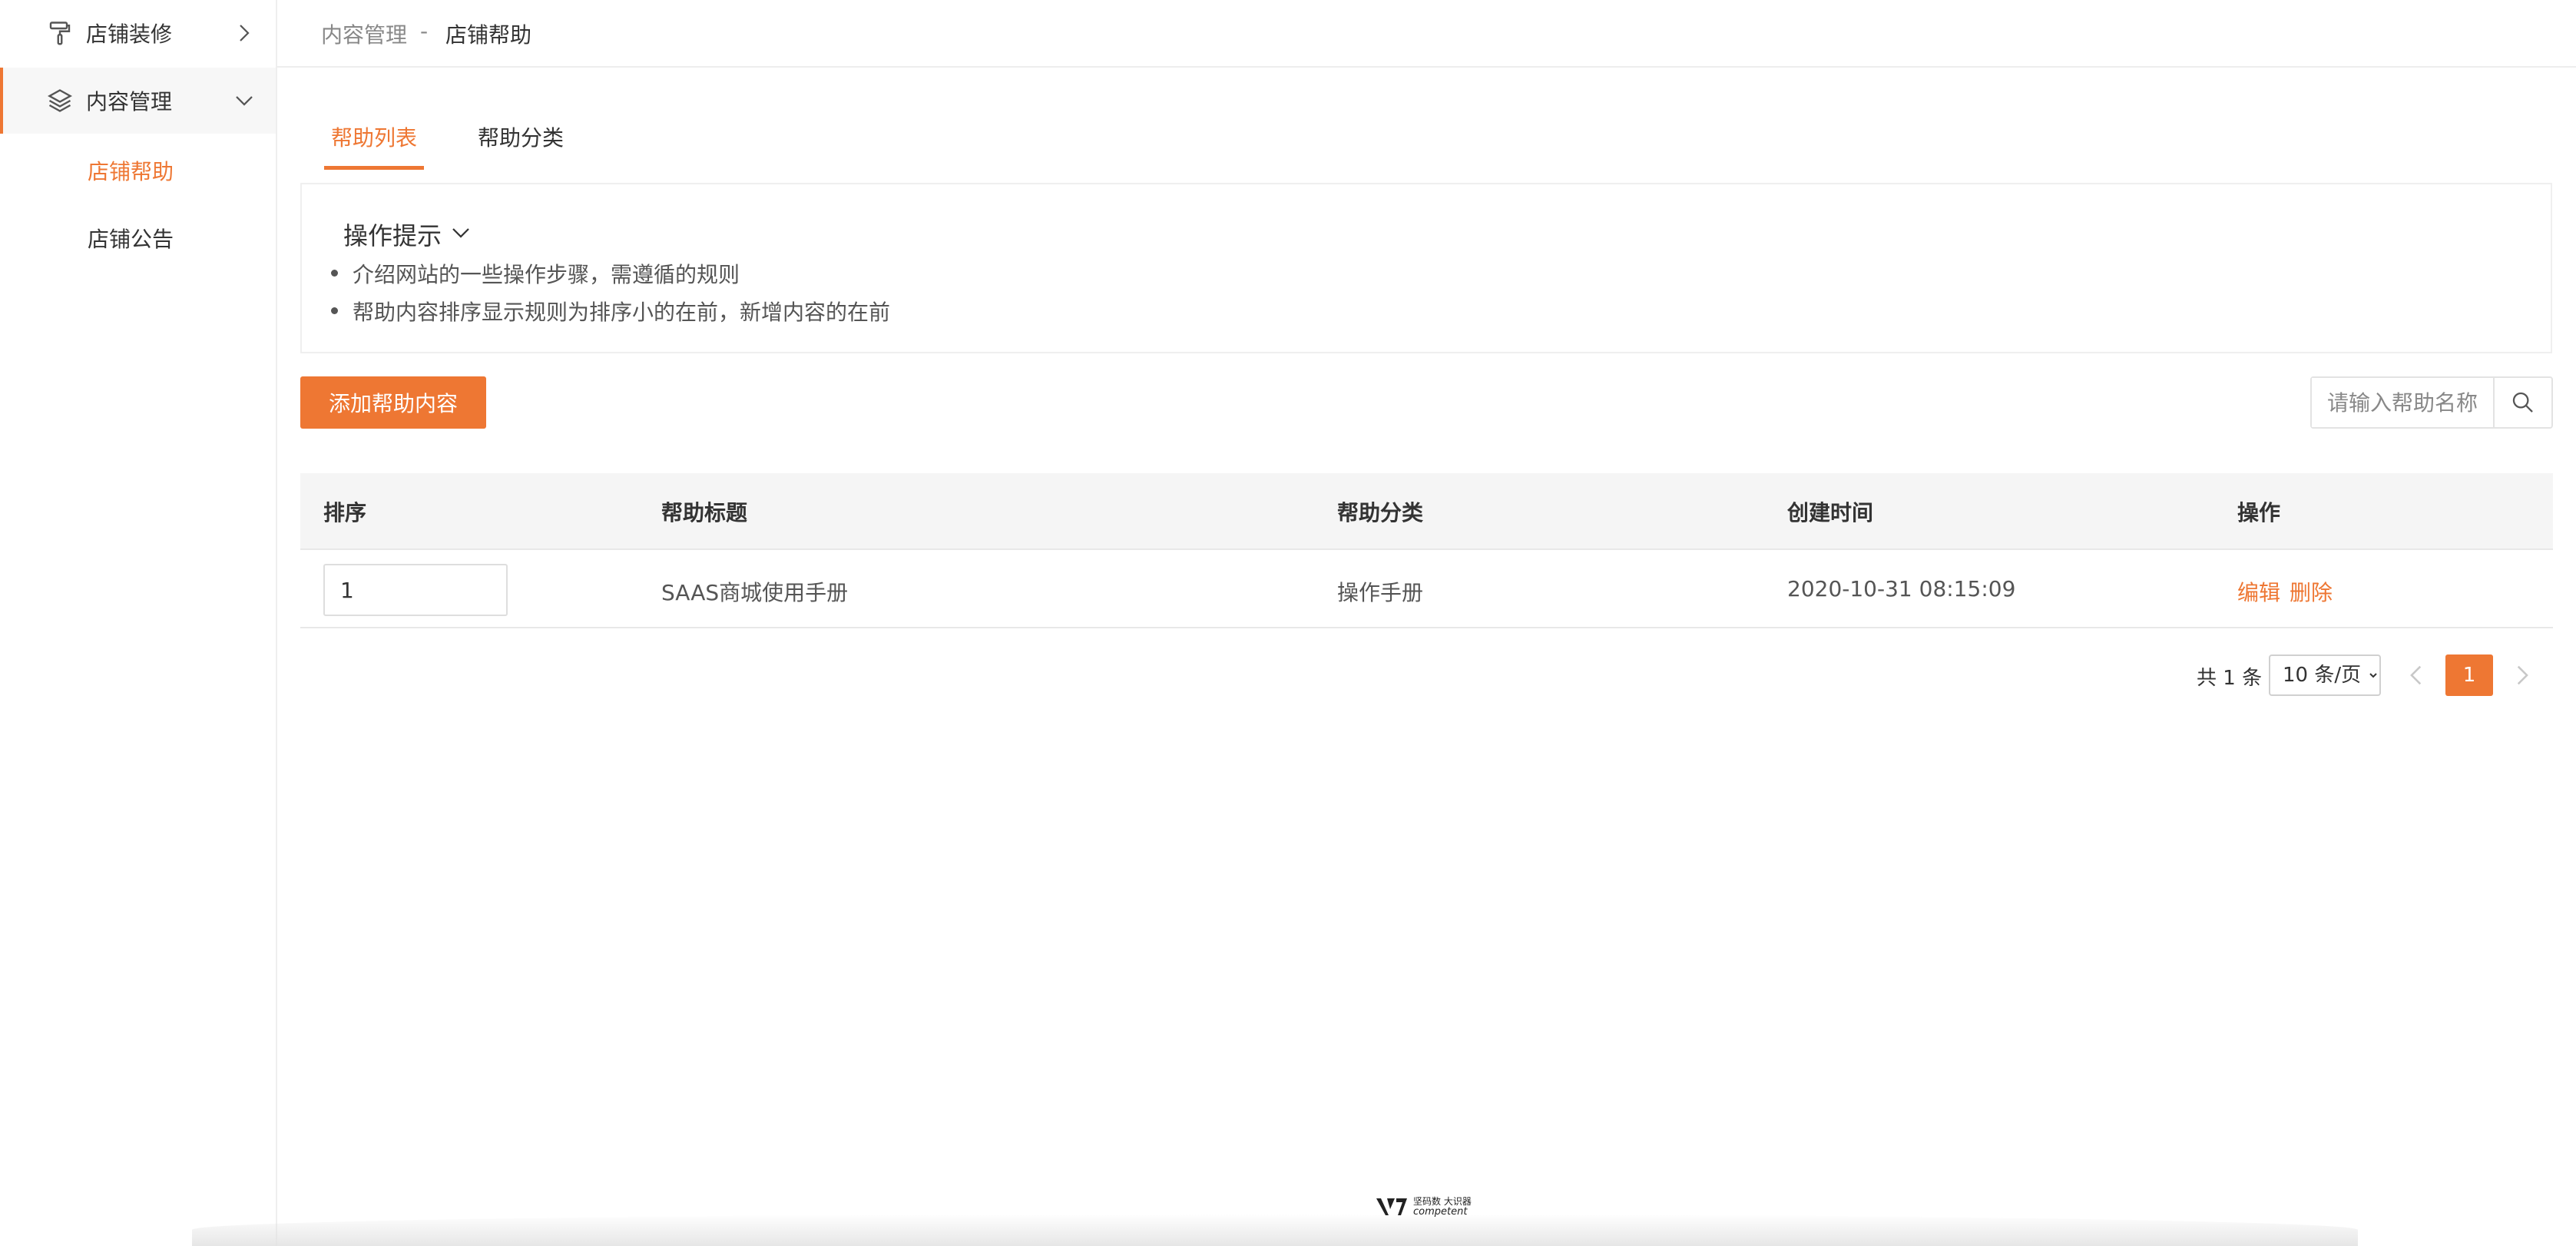 The height and width of the screenshot is (1246, 2576). I want to click on delete-link: 删除, so click(2311, 591).